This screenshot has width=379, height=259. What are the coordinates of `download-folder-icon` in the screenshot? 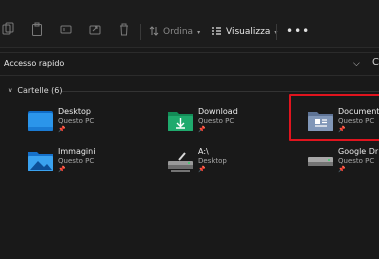 It's located at (180, 121).